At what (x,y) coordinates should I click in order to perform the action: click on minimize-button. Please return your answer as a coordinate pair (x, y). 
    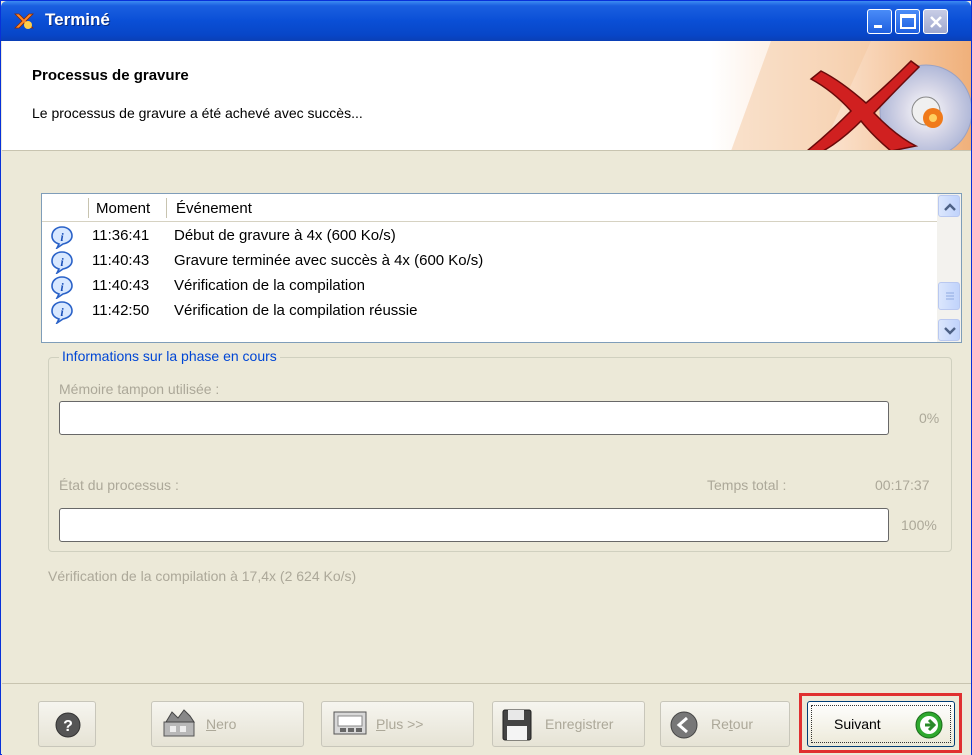
    Looking at the image, I should click on (879, 21).